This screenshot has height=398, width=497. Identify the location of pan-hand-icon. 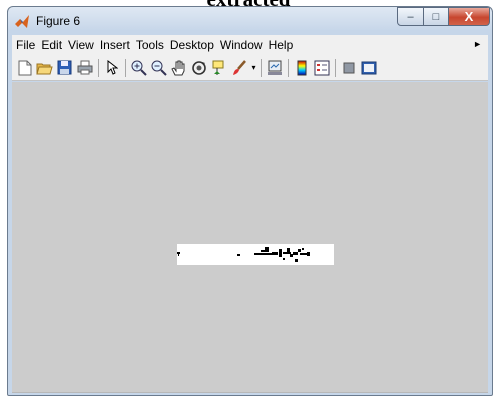
(178, 68).